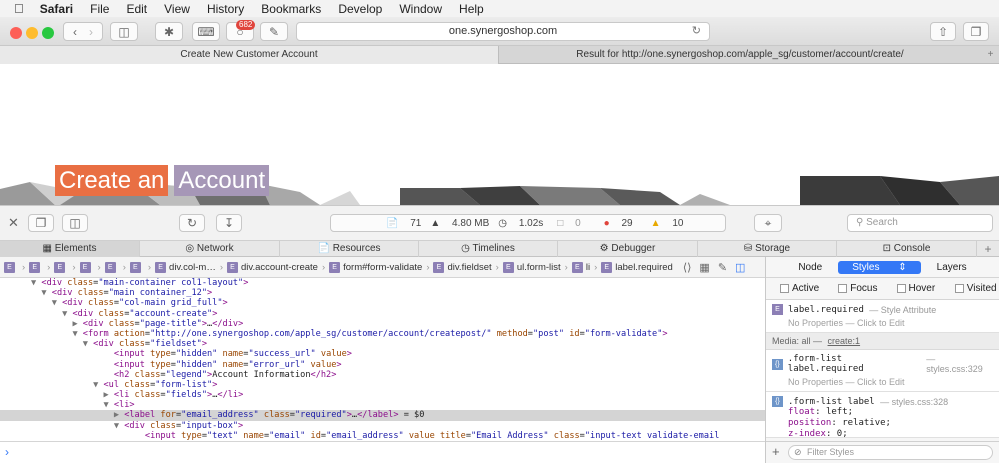 The height and width of the screenshot is (463, 999). What do you see at coordinates (379, 267) in the screenshot?
I see `breadcrumb-item: Eform#form-validate ›` at bounding box center [379, 267].